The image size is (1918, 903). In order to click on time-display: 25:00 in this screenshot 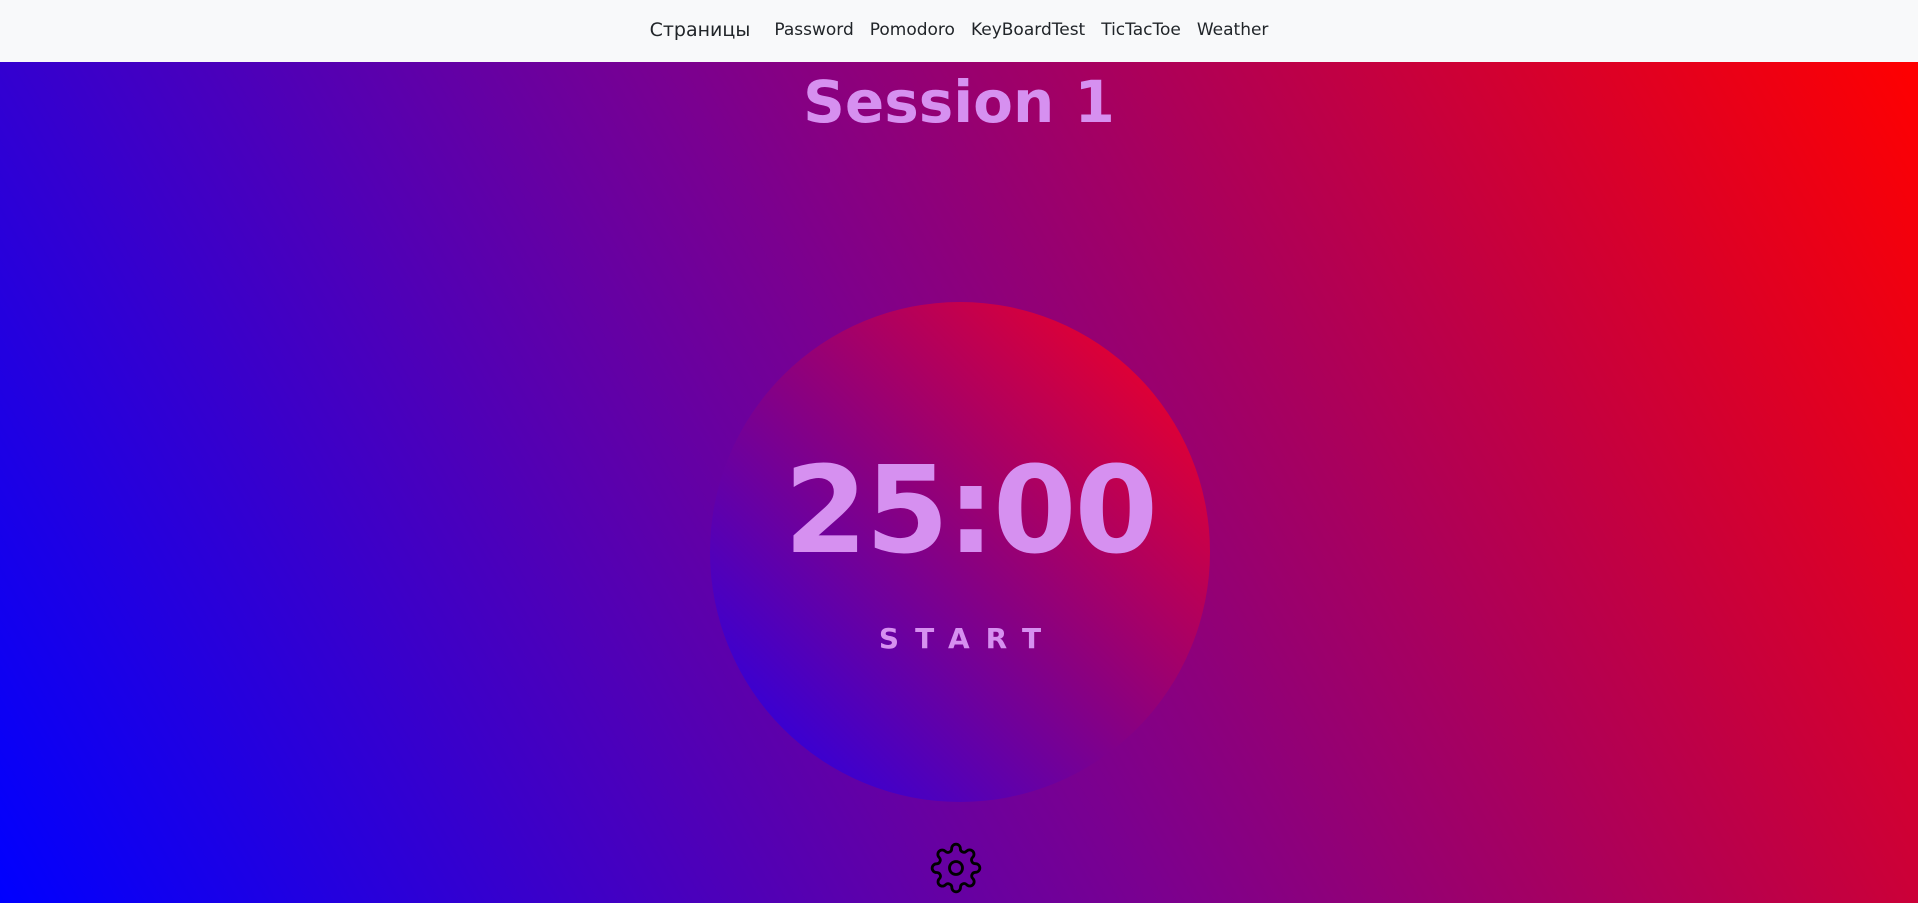, I will do `click(971, 511)`.